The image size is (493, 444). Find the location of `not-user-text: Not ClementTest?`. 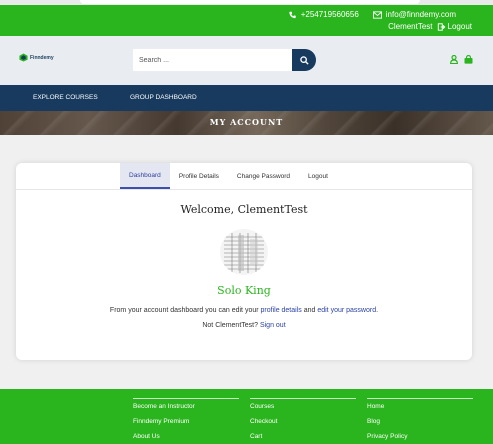

not-user-text: Not ClementTest? is located at coordinates (231, 325).